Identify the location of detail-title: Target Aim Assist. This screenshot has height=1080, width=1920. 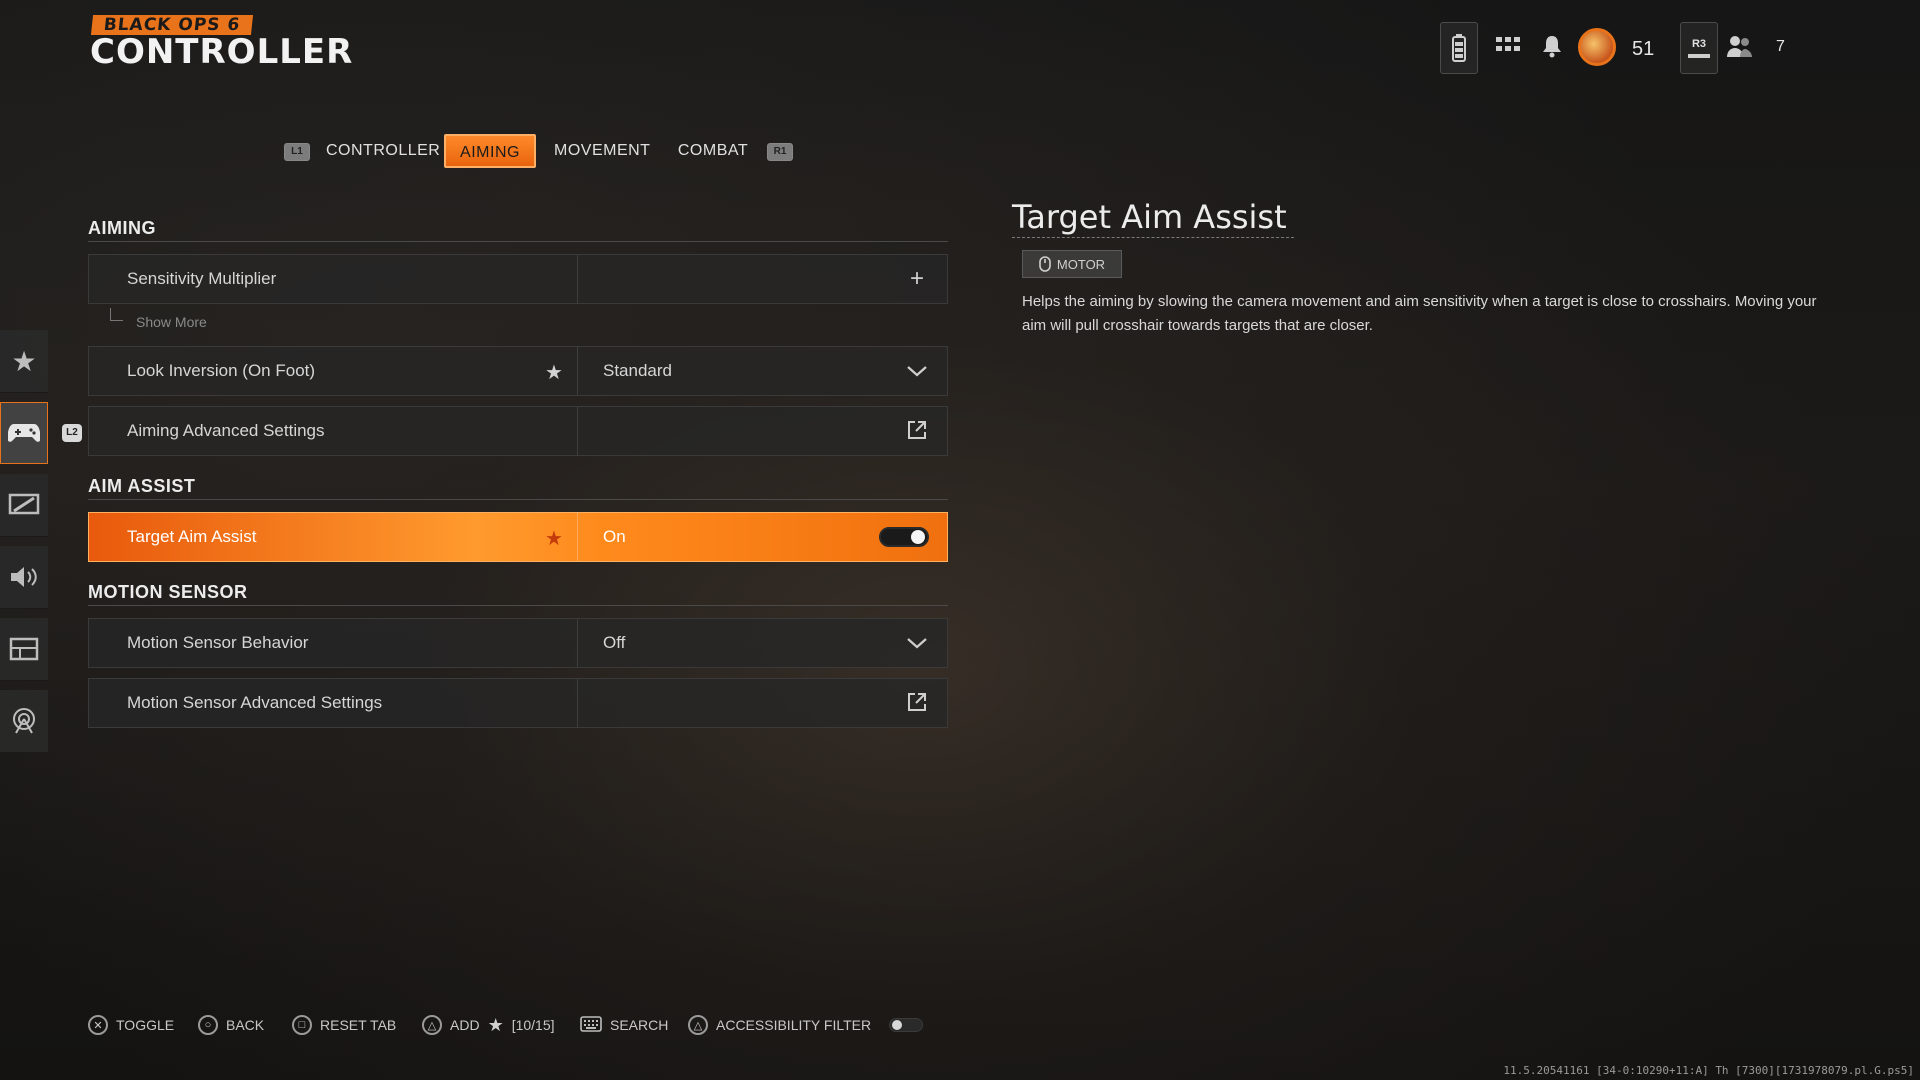
(1149, 217).